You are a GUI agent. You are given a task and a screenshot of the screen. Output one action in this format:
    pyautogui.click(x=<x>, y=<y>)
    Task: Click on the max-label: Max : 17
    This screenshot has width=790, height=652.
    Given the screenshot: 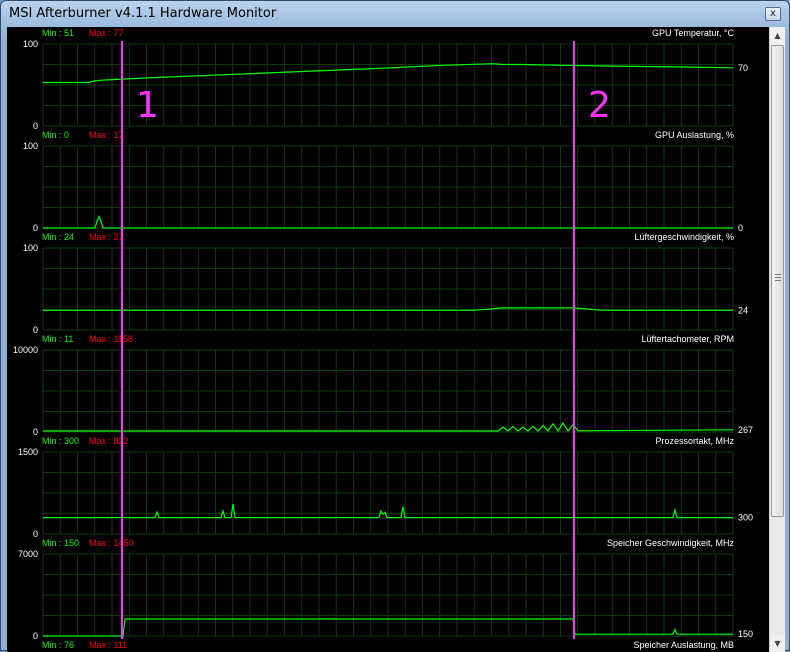 What is the action you would take?
    pyautogui.click(x=106, y=135)
    